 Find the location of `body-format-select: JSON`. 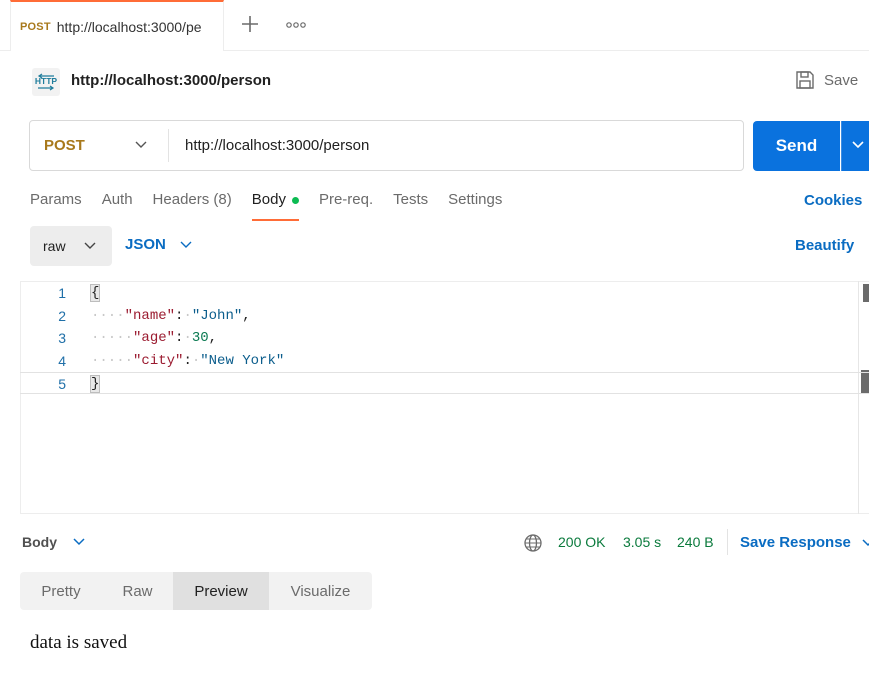

body-format-select: JSON is located at coordinates (159, 244).